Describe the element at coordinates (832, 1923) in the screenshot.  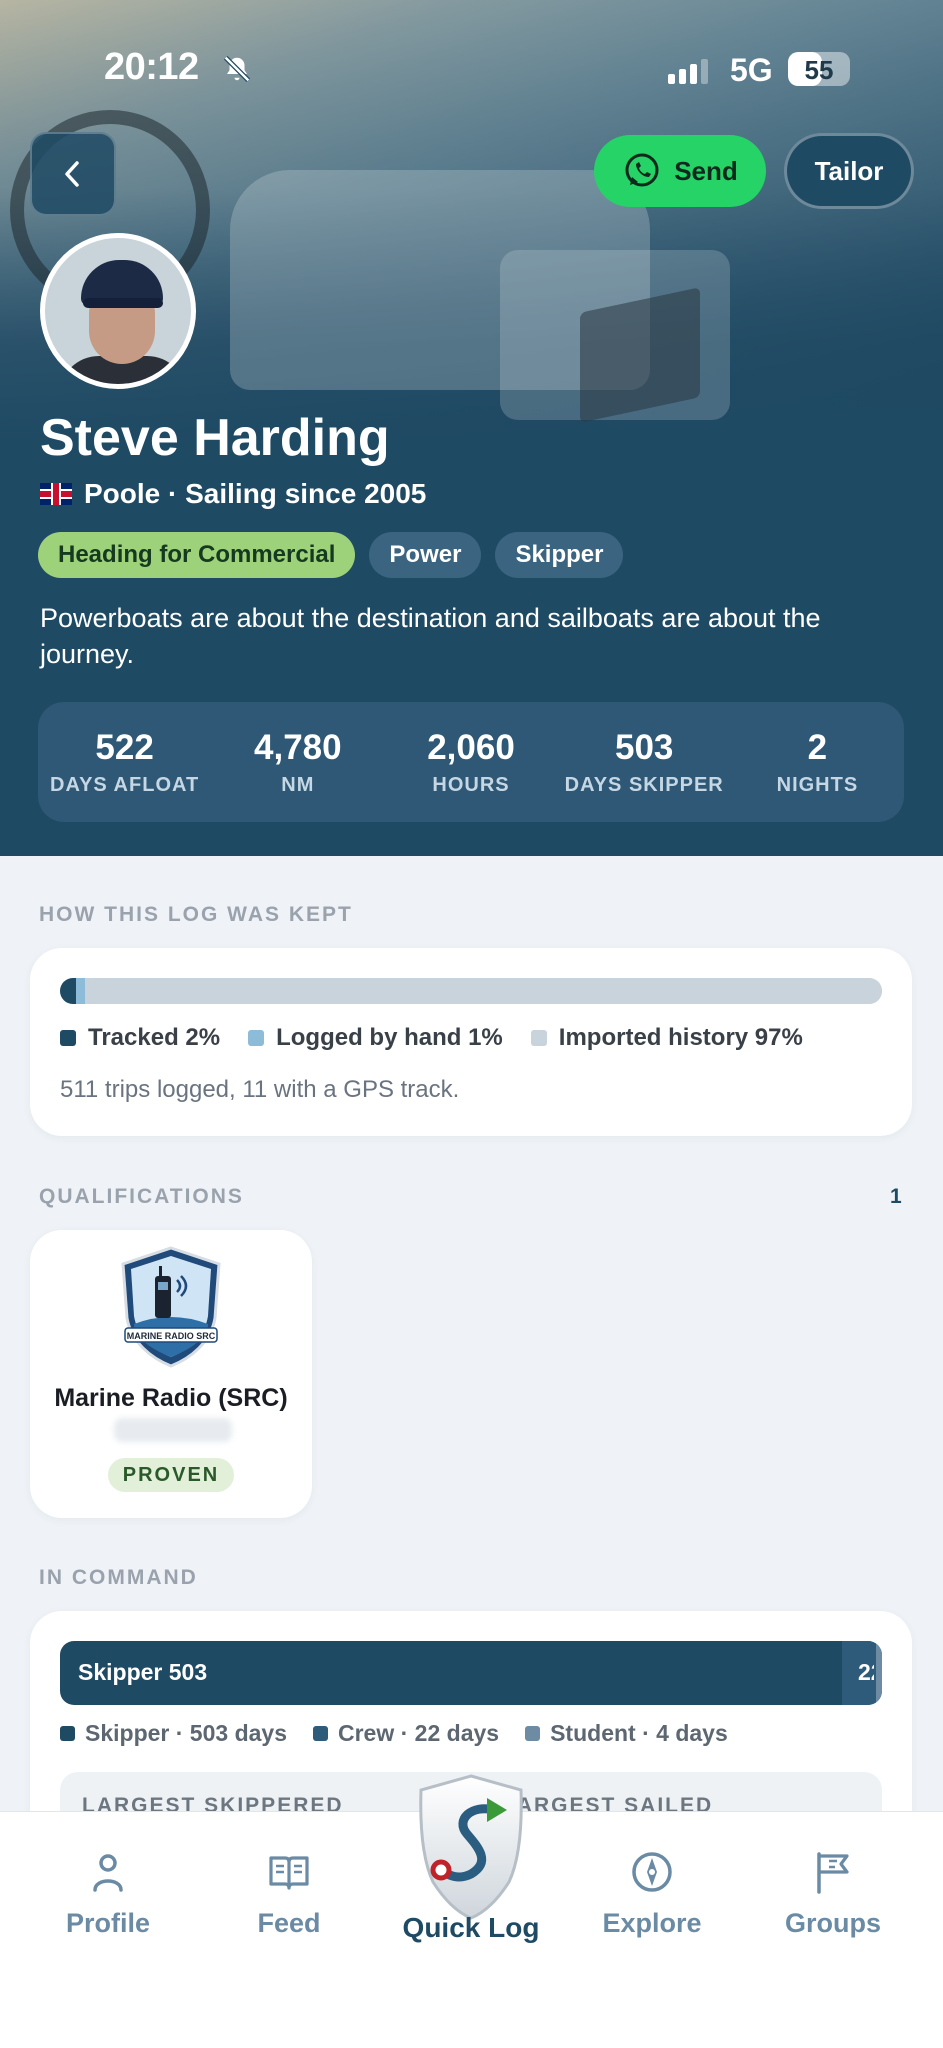
I see `tab-label: Groups` at that location.